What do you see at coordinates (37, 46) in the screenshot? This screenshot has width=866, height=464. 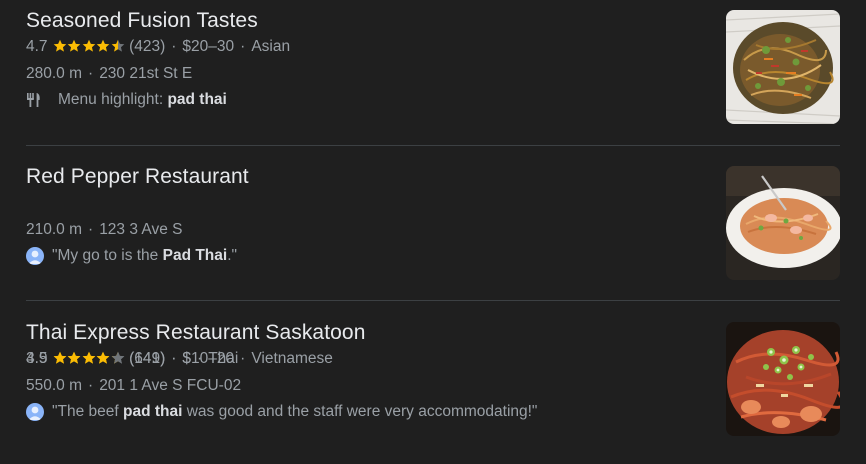 I see `rating-value: 4.7` at bounding box center [37, 46].